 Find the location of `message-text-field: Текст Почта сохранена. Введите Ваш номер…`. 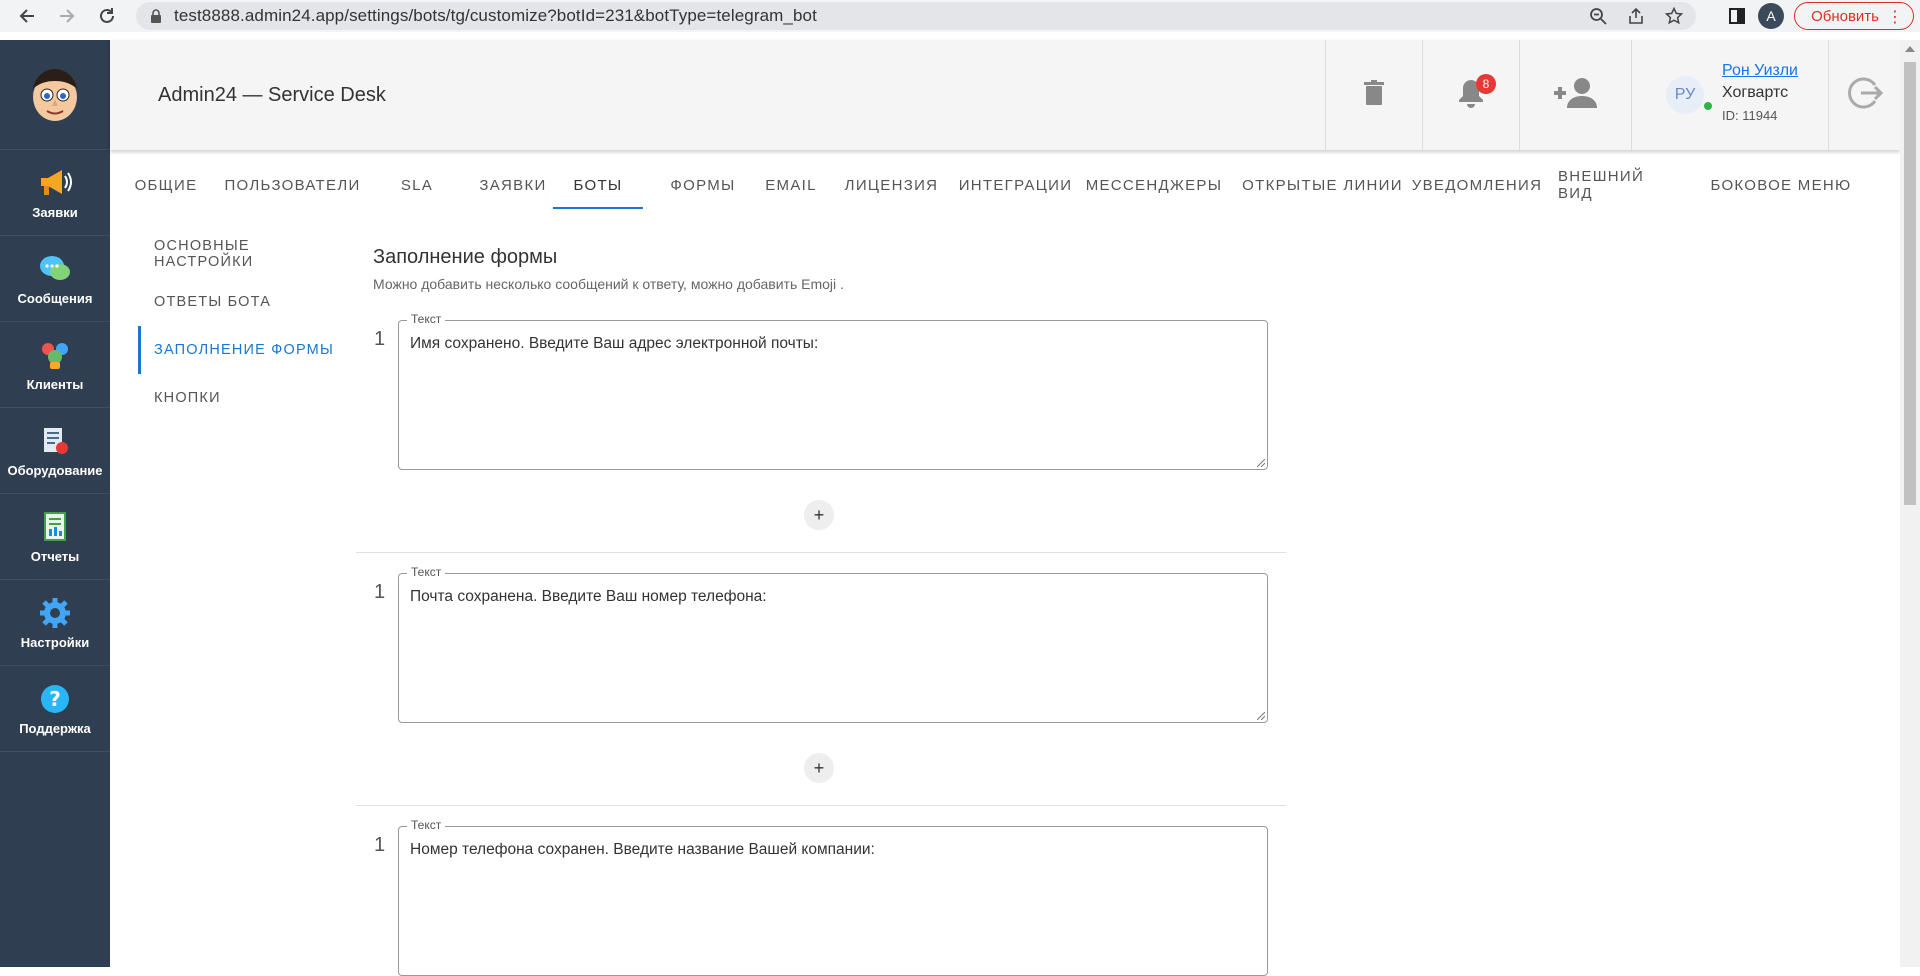

message-text-field: Текст Почта сохранена. Введите Ваш номер… is located at coordinates (833, 644).